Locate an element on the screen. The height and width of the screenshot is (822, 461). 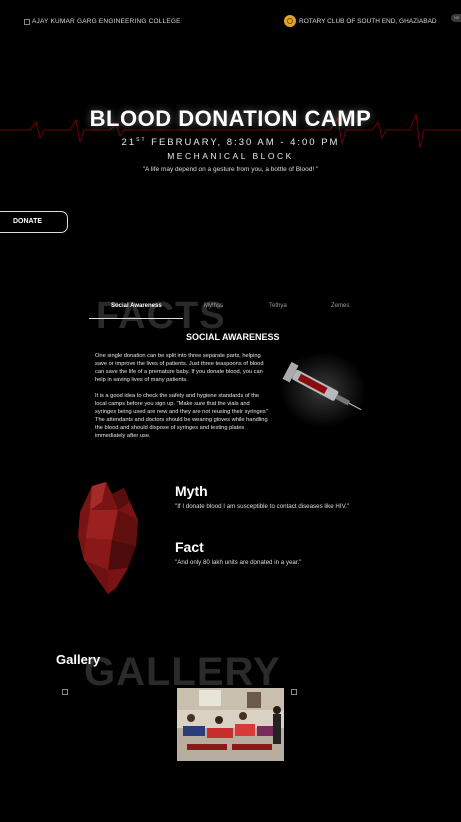
rotary-name: ROTARY CLUB OF SOUTH END, GHAZIABAD is located at coordinates (368, 21).